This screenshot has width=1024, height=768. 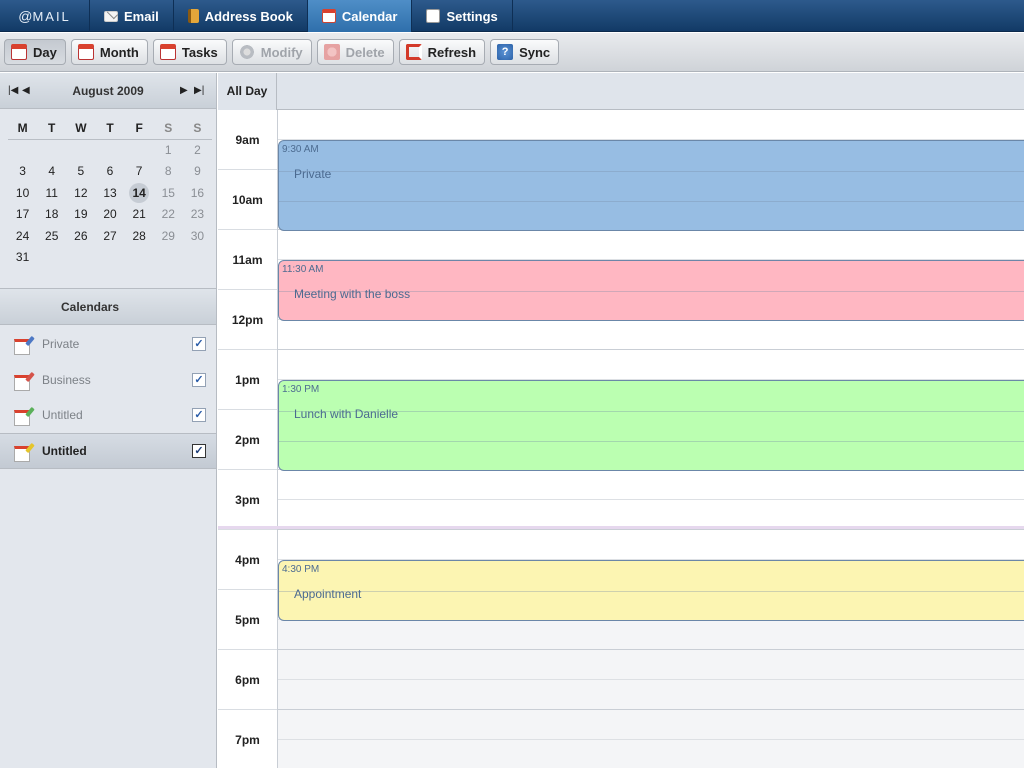 What do you see at coordinates (35, 52) in the screenshot?
I see `day-view-button: Day` at bounding box center [35, 52].